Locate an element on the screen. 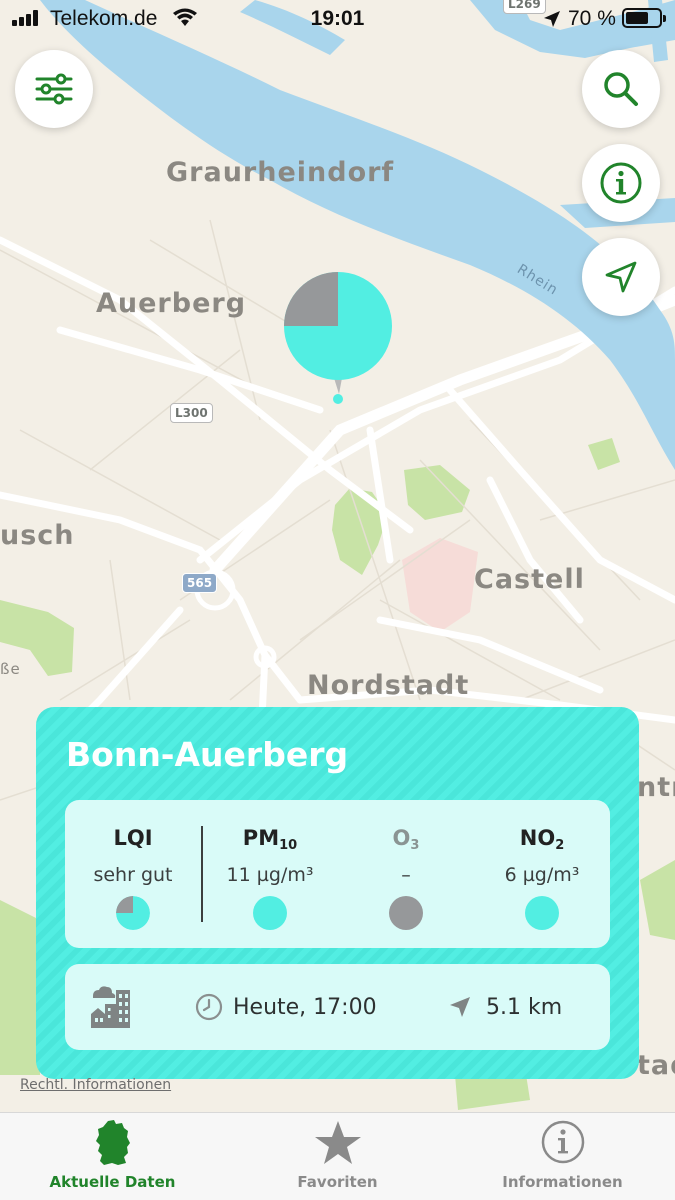 The width and height of the screenshot is (675, 1200). battery-percentage: 70 % is located at coordinates (592, 18).